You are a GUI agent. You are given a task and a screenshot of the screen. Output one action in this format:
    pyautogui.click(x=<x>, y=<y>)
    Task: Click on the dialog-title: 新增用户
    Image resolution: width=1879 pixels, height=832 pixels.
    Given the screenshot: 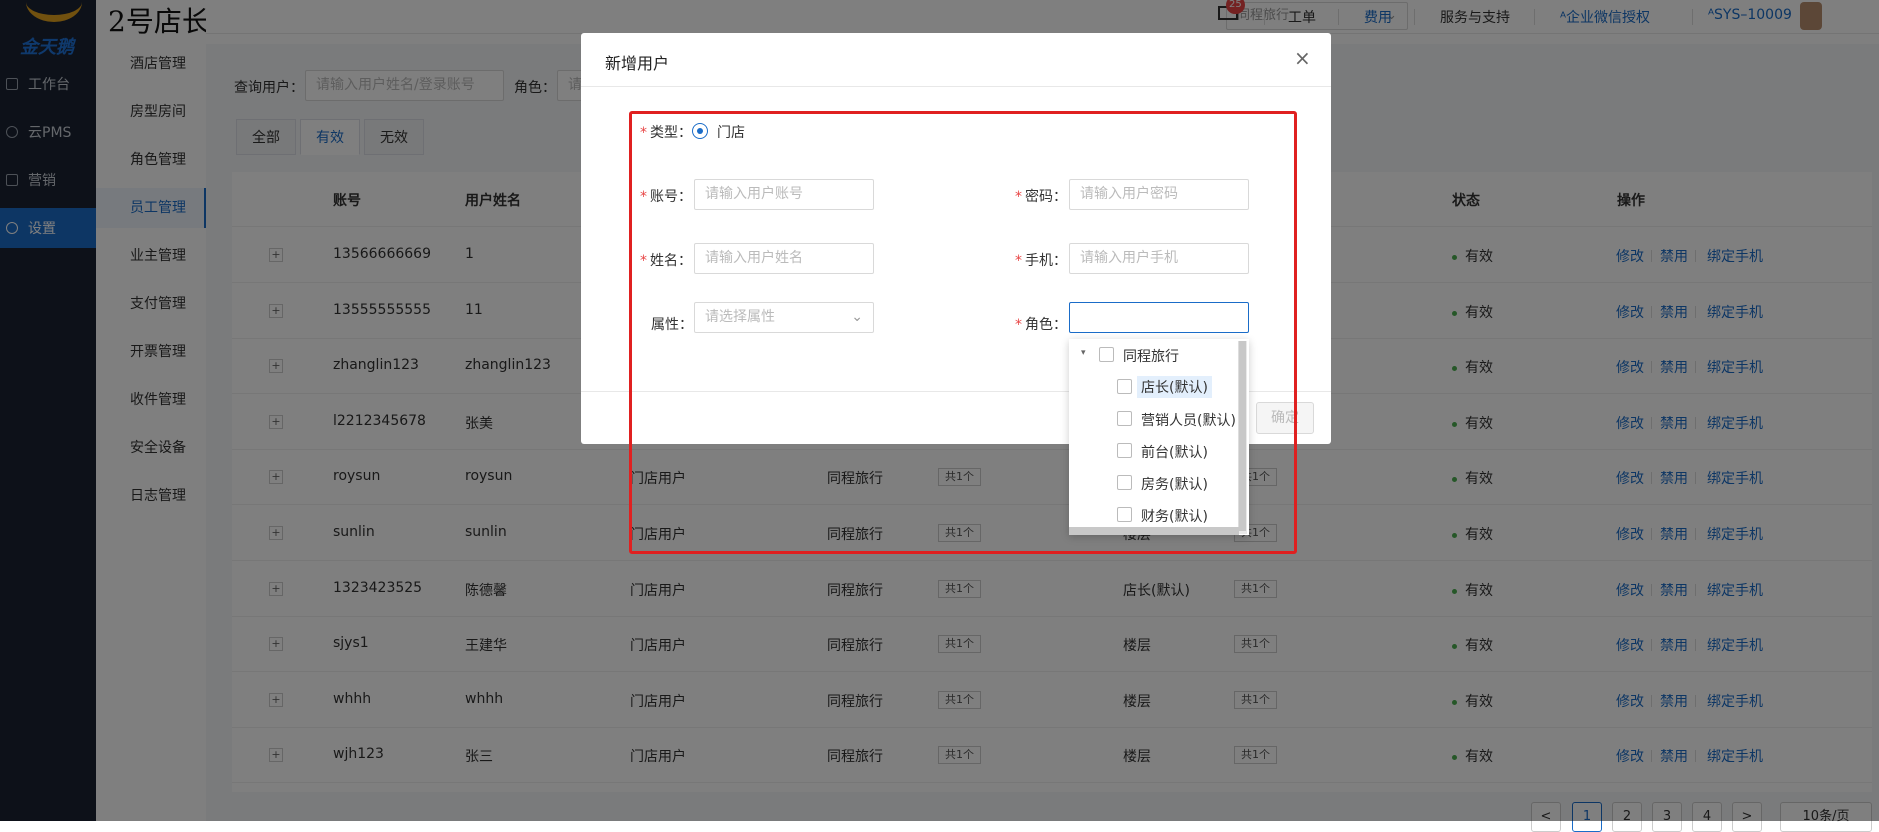 What is the action you would take?
    pyautogui.click(x=637, y=63)
    